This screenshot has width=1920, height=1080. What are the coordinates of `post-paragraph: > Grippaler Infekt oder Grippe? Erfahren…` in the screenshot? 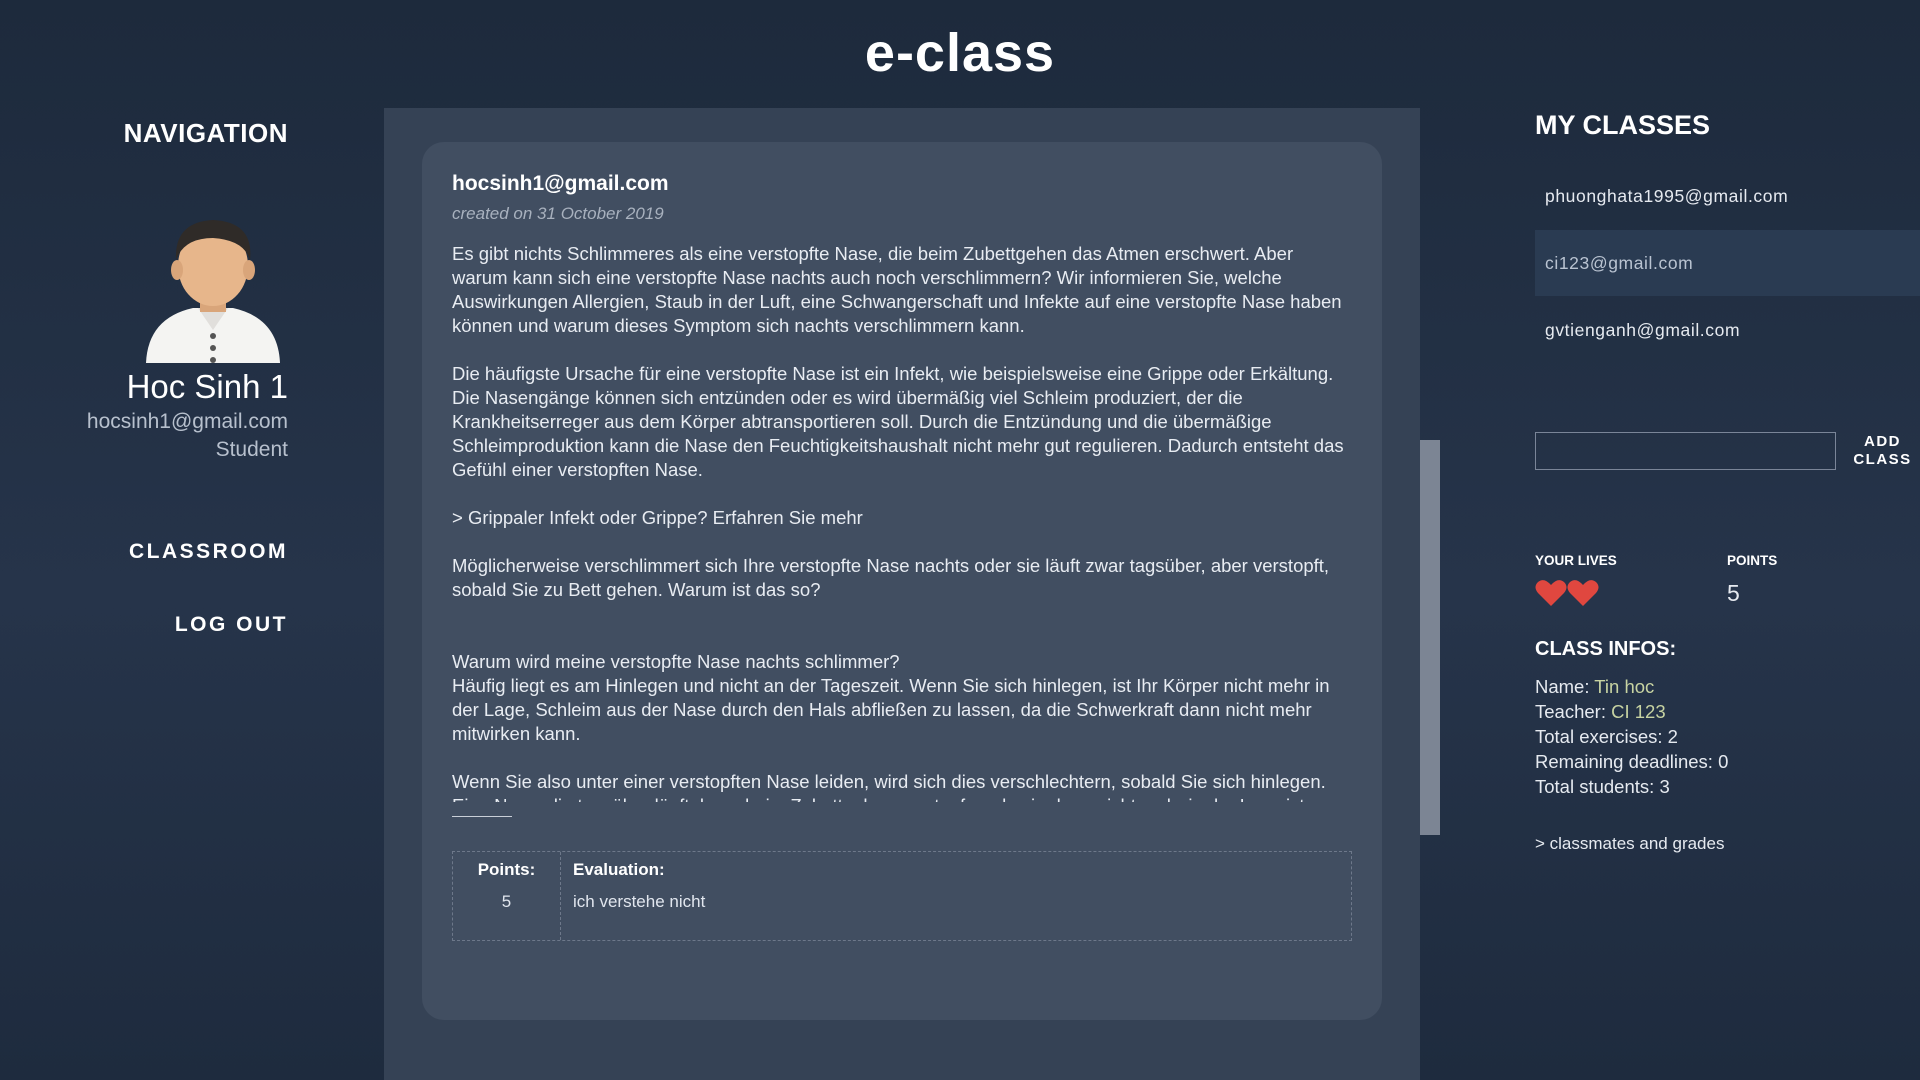 It's located at (657, 517).